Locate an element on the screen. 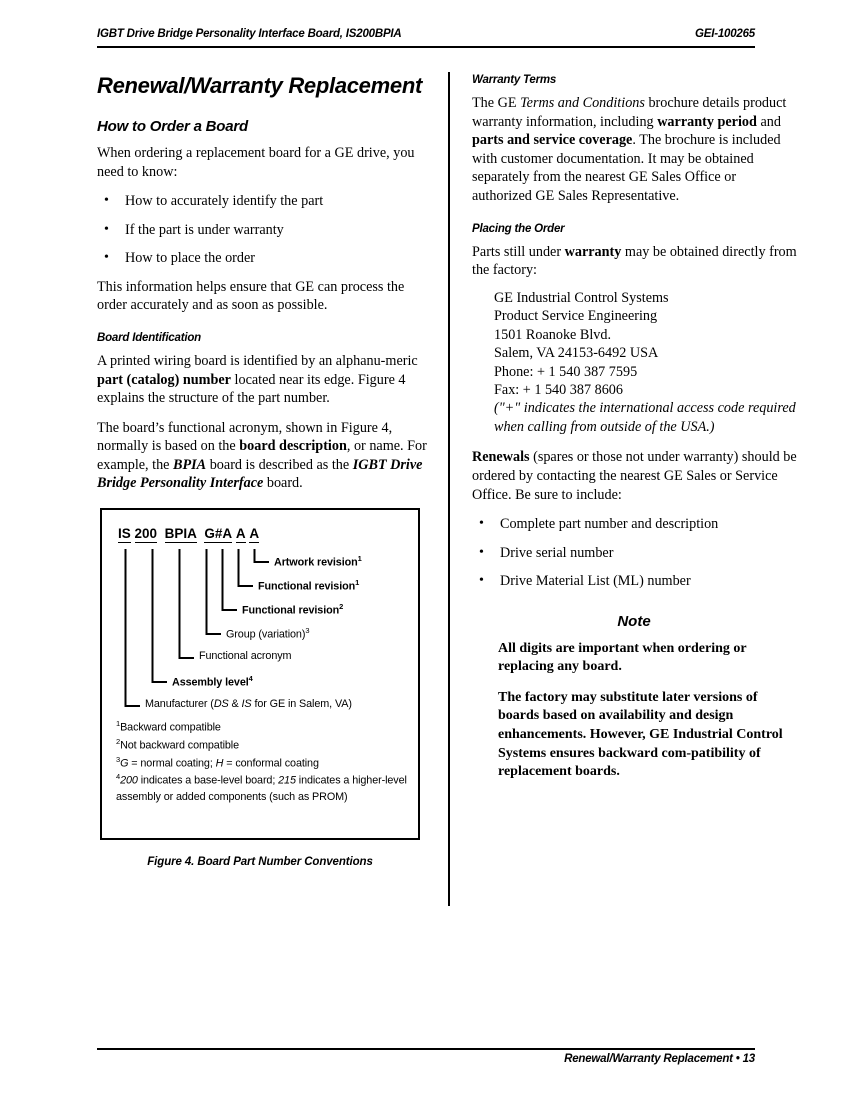 The image size is (850, 1100). figure-label-text: Group (variation) is located at coordinates (266, 634).